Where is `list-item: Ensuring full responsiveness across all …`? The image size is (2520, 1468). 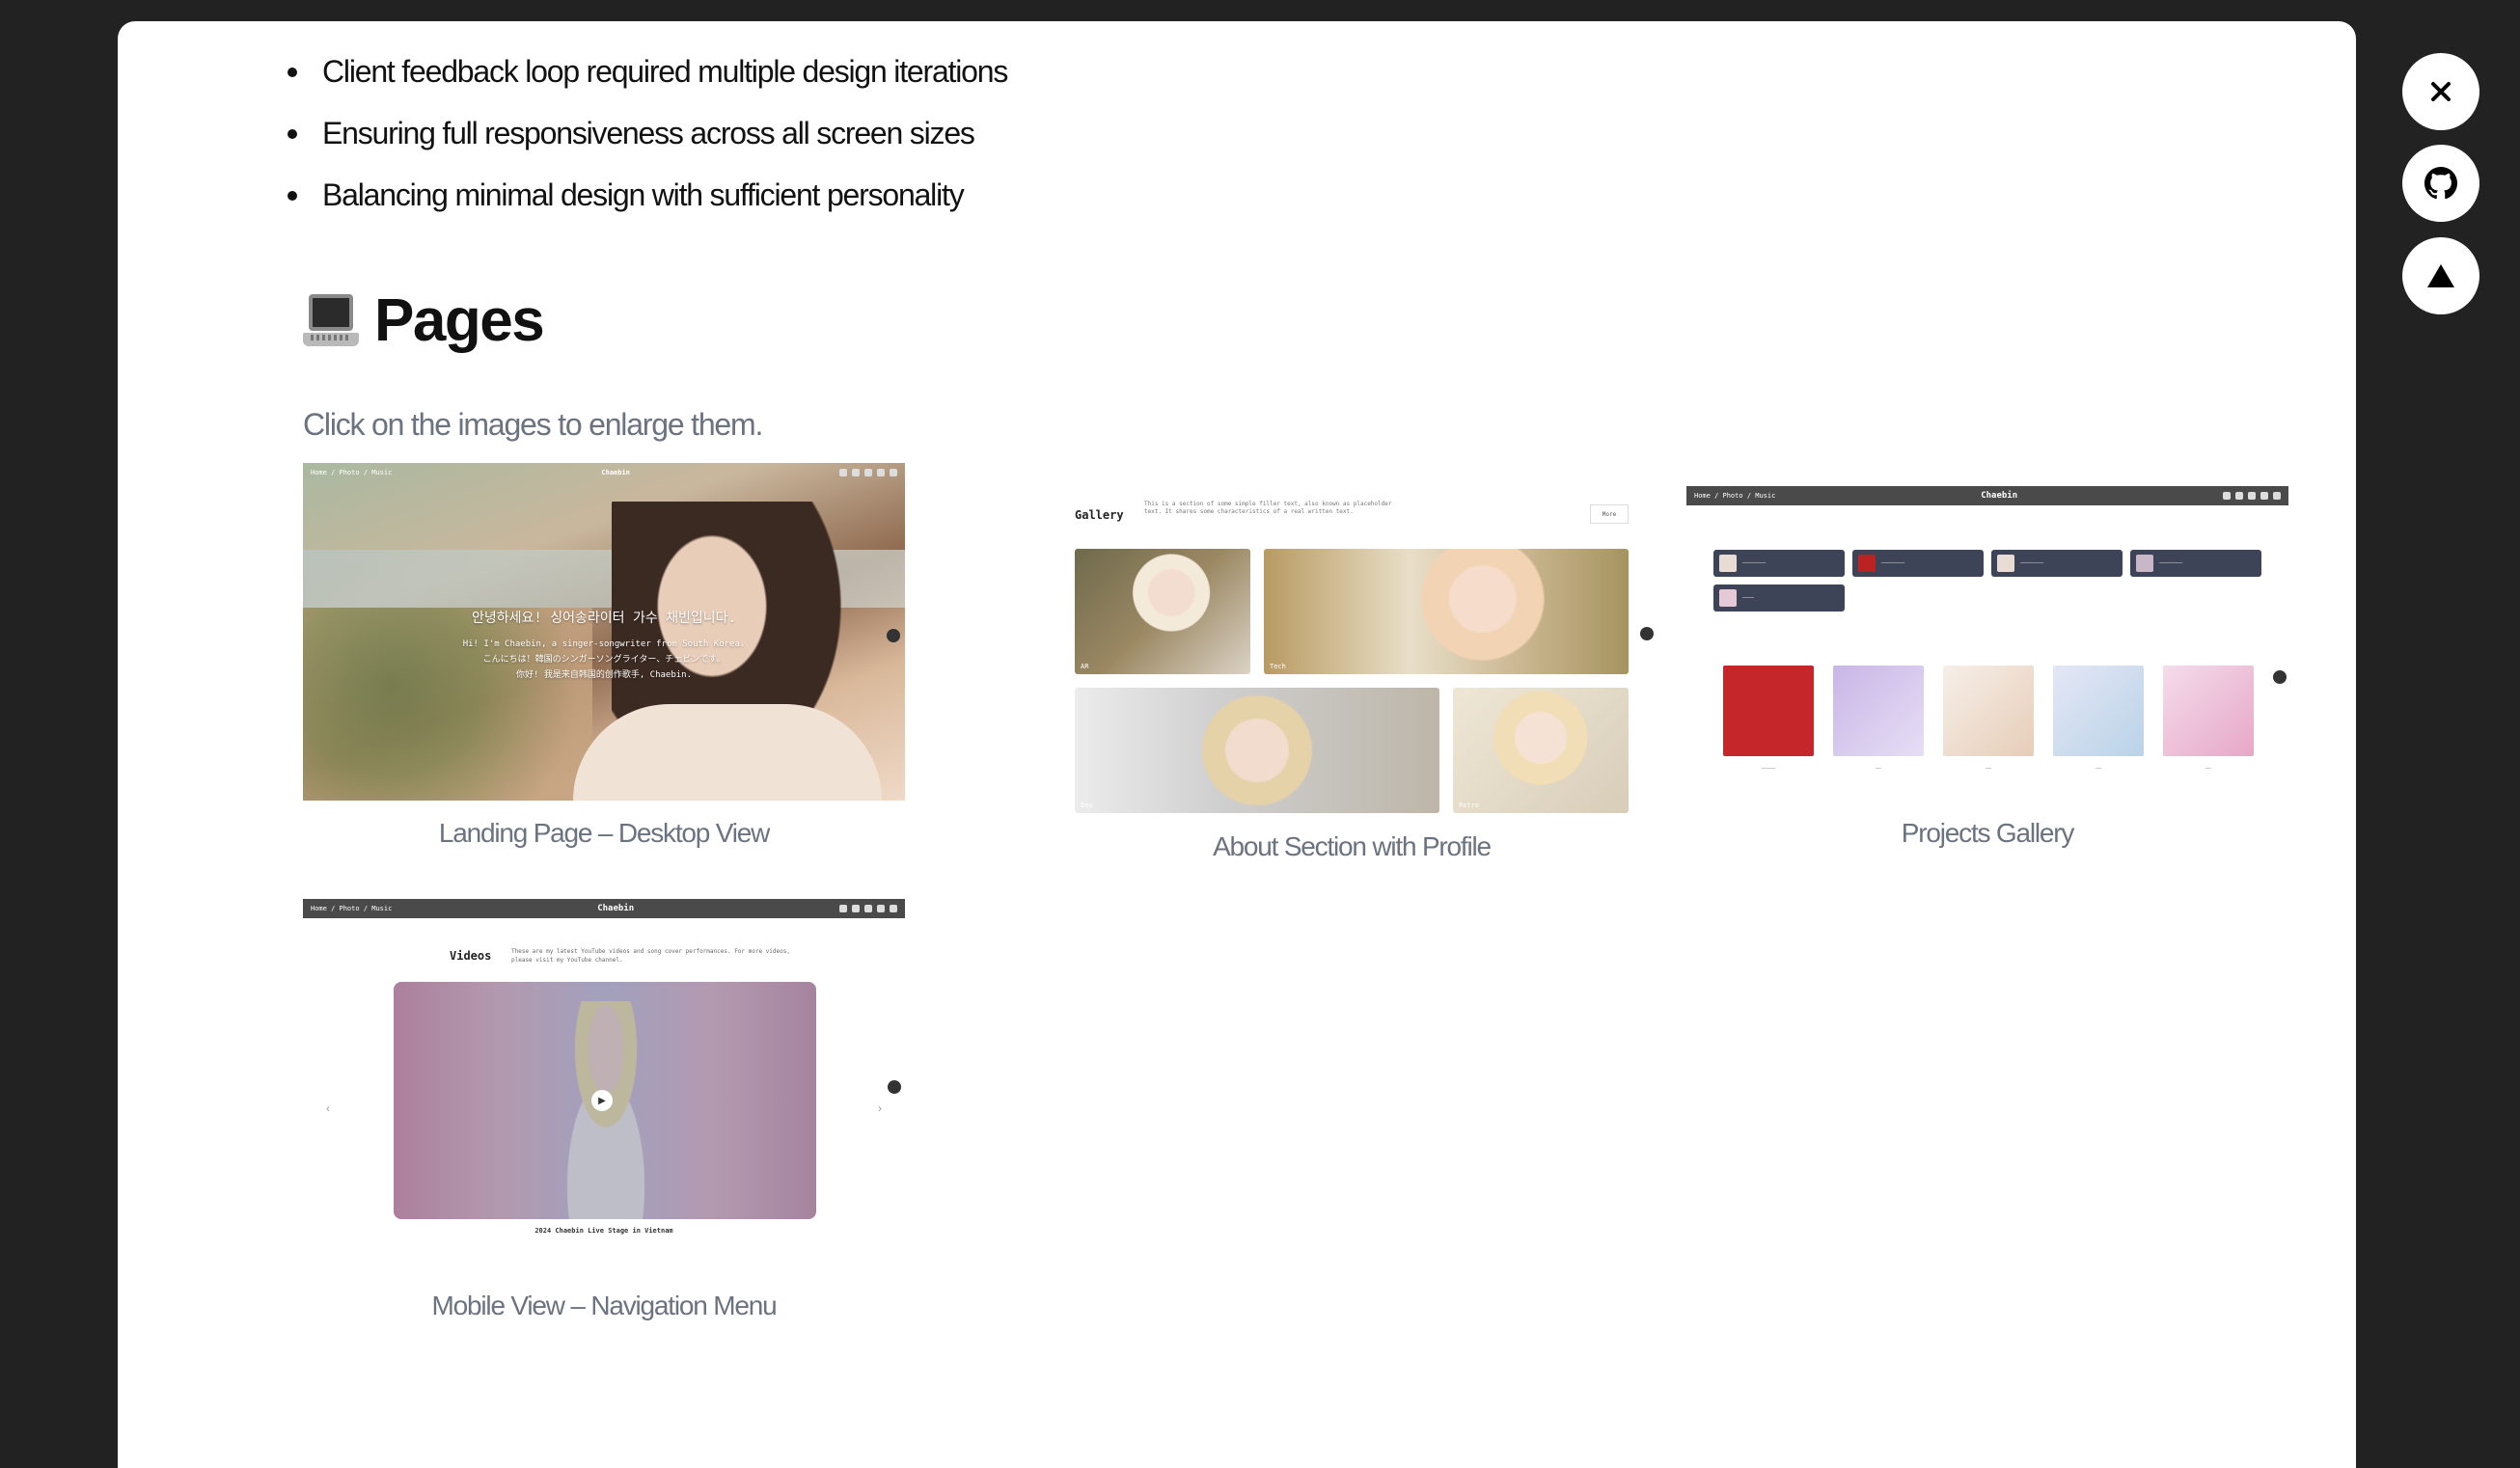
list-item: Ensuring full responsiveness across all … is located at coordinates (647, 133).